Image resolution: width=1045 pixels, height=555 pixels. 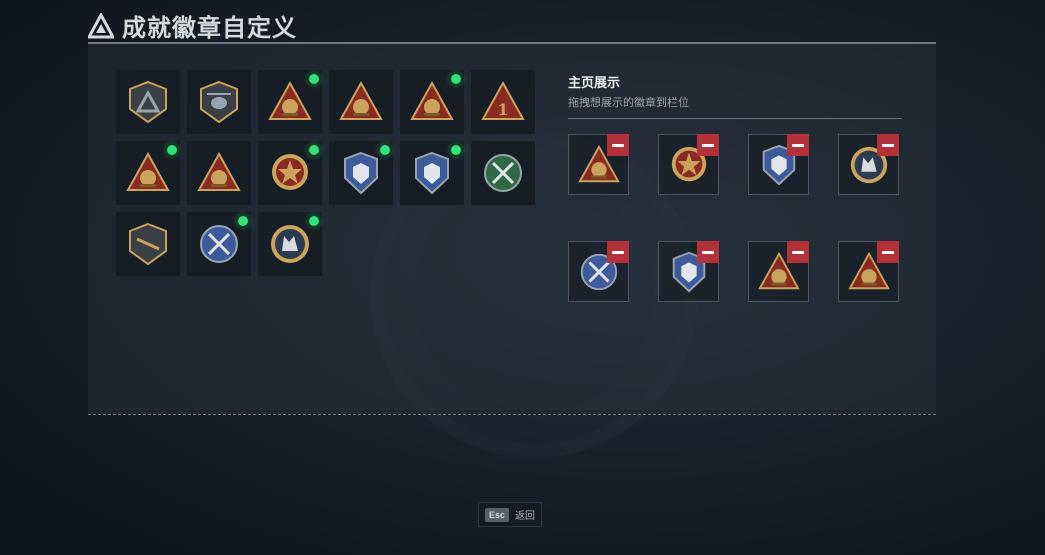 I want to click on svg-text: 1, so click(x=502, y=109).